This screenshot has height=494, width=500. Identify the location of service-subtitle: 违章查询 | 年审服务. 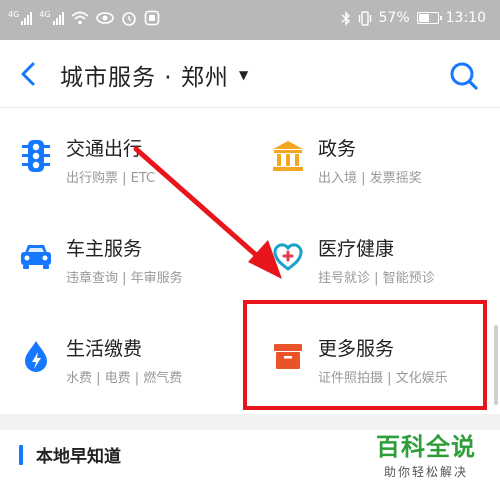
(124, 278).